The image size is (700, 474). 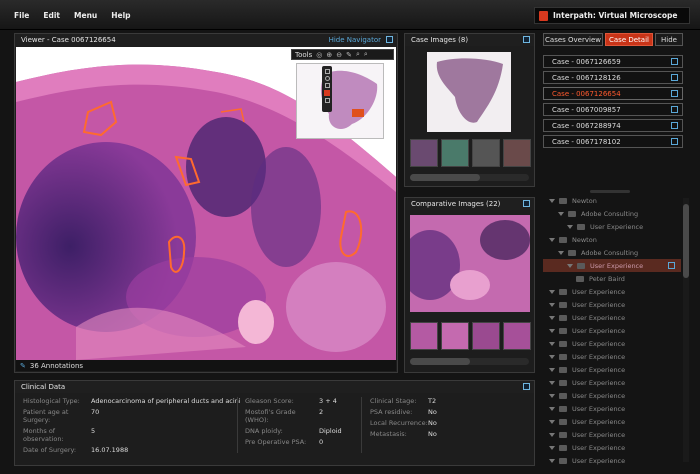 What do you see at coordinates (584, 200) in the screenshot?
I see `tree-item-label: Newton` at bounding box center [584, 200].